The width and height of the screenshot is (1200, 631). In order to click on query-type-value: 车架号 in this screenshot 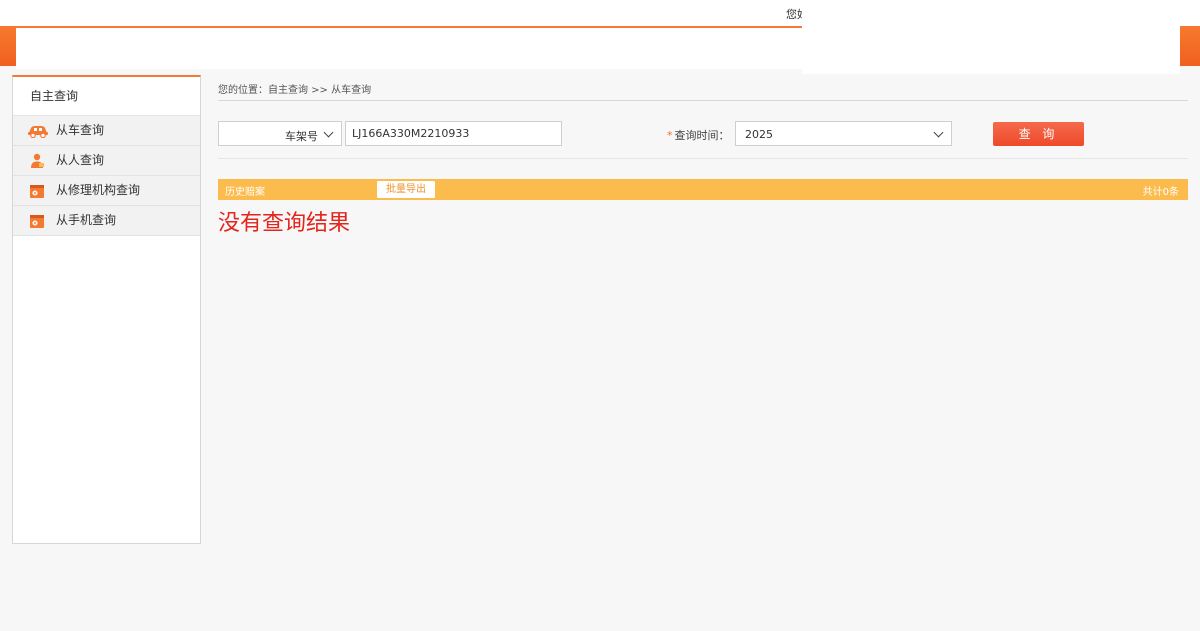, I will do `click(301, 136)`.